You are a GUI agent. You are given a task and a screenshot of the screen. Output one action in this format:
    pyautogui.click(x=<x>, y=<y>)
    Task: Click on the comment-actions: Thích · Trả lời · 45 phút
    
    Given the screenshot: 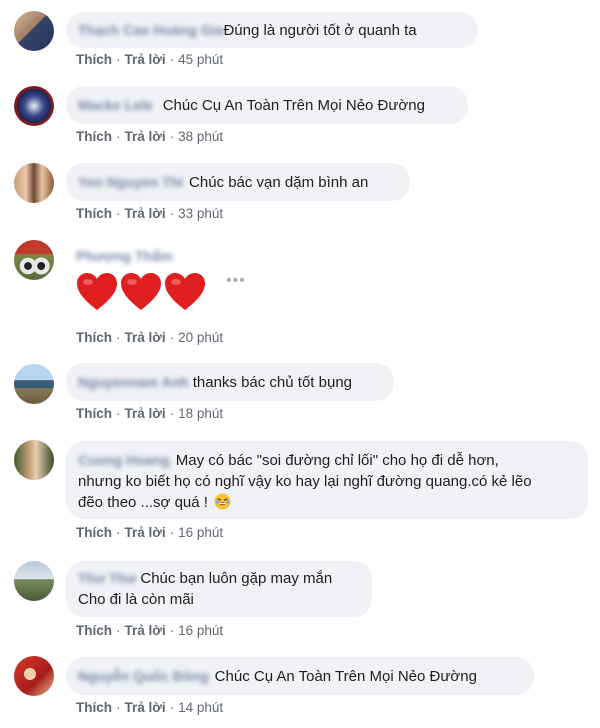 What is the action you would take?
    pyautogui.click(x=150, y=59)
    